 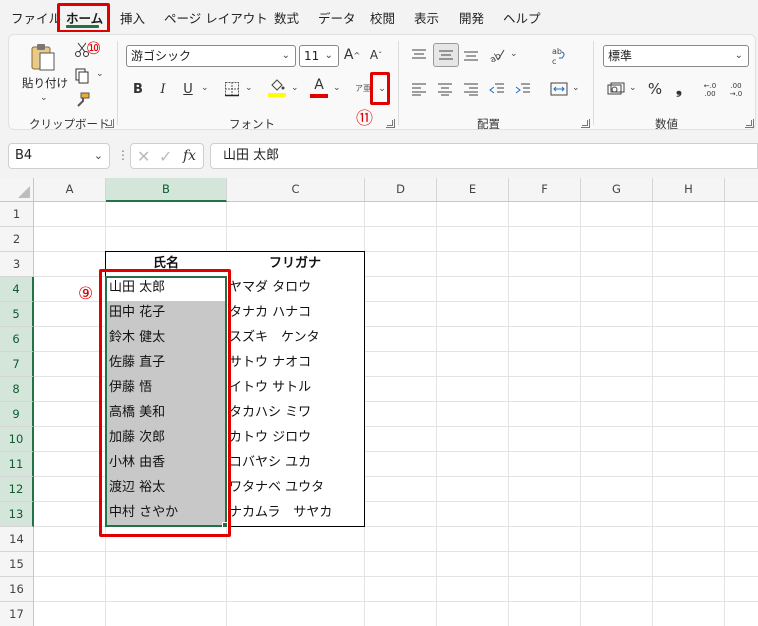 I want to click on increase-font-size-icon: A ^, so click(x=352, y=55).